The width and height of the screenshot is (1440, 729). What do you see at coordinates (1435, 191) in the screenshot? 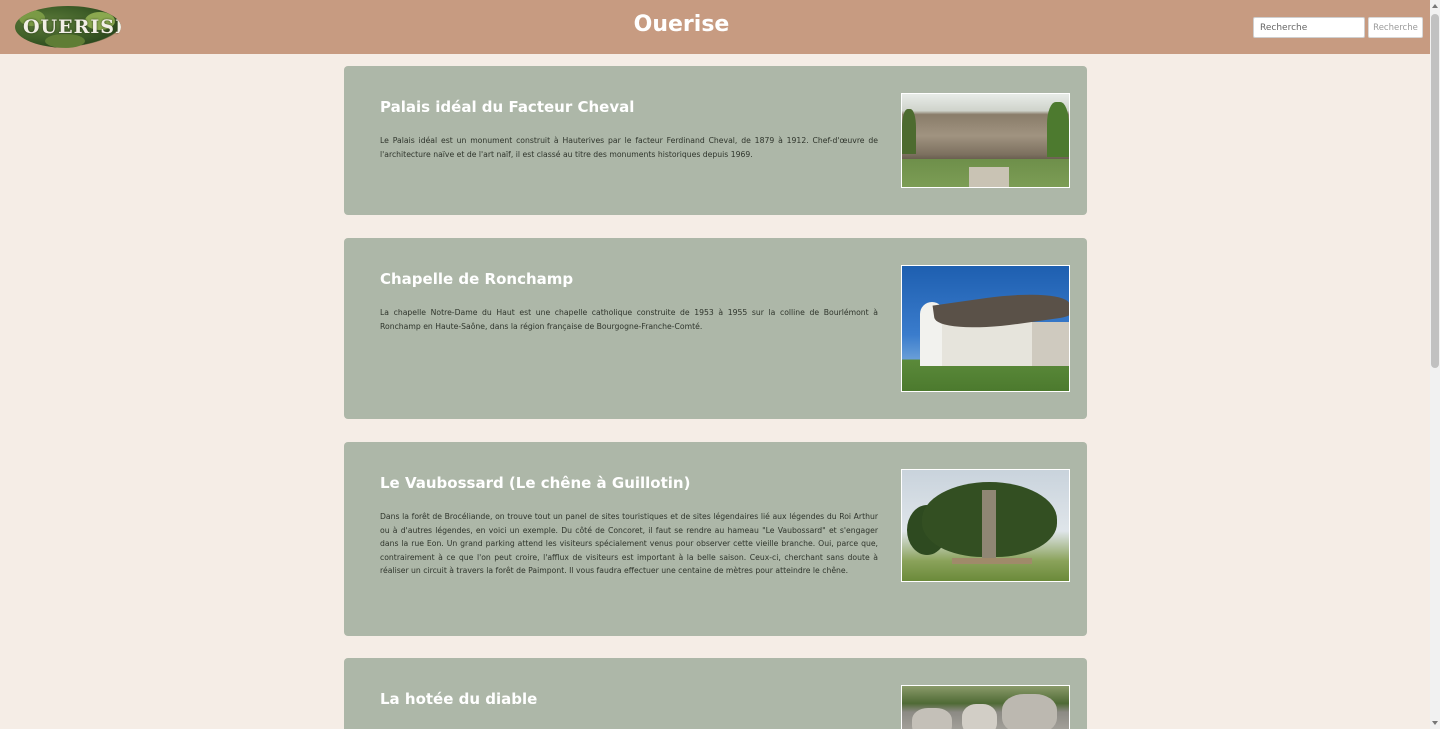
I see `scrollbar-thumb` at bounding box center [1435, 191].